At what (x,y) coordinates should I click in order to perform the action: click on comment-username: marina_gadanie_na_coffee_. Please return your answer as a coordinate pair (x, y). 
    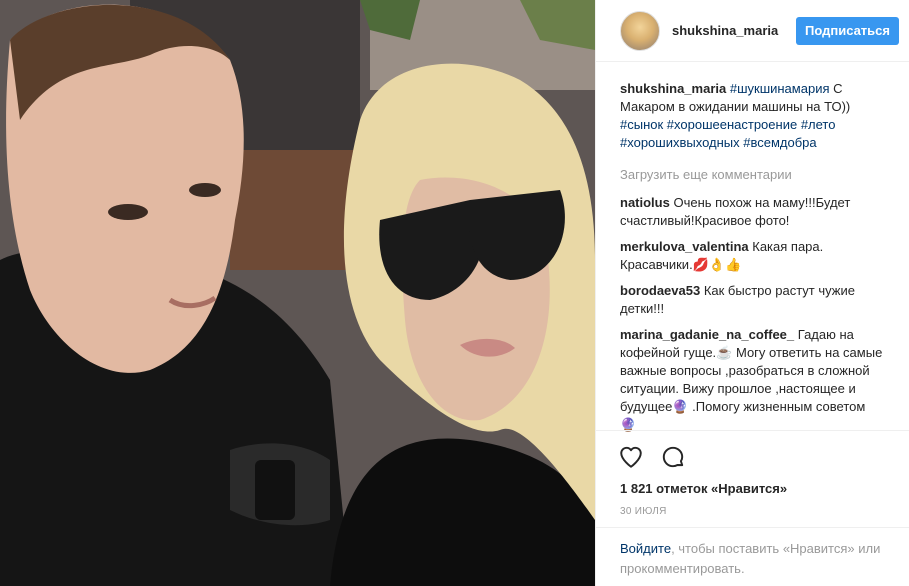
    Looking at the image, I should click on (707, 334).